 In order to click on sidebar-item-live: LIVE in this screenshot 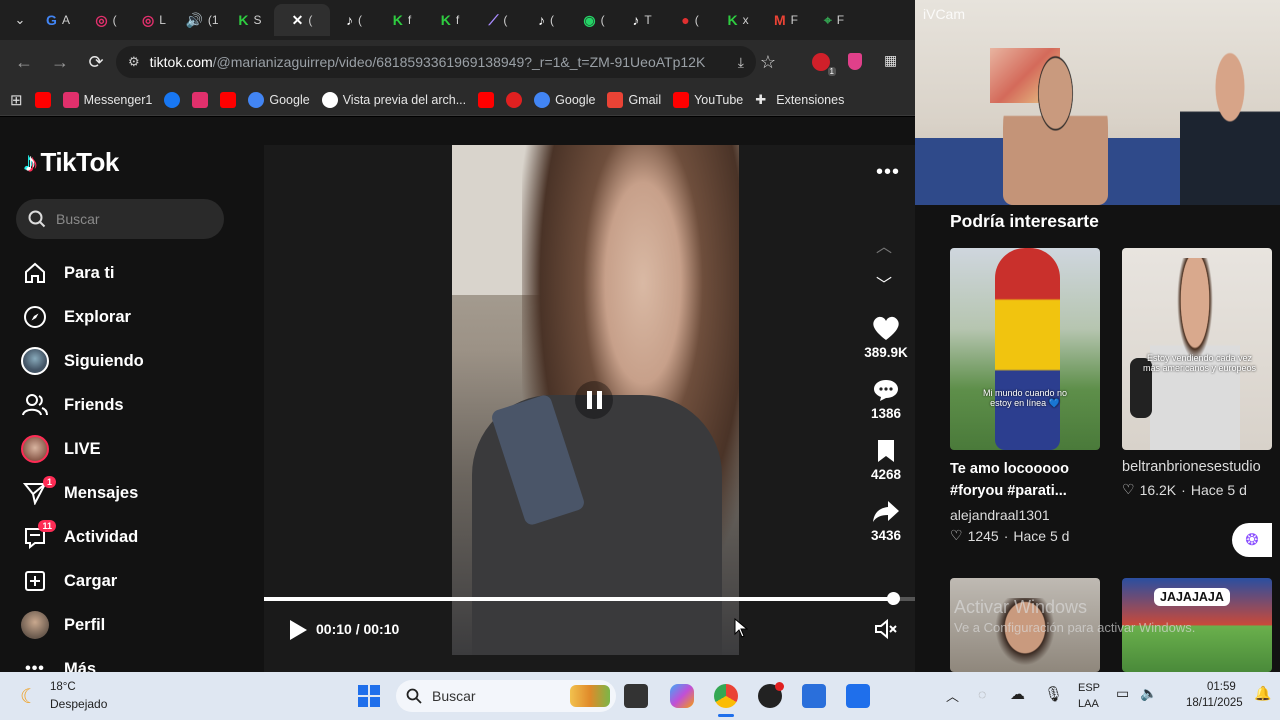, I will do `click(130, 449)`.